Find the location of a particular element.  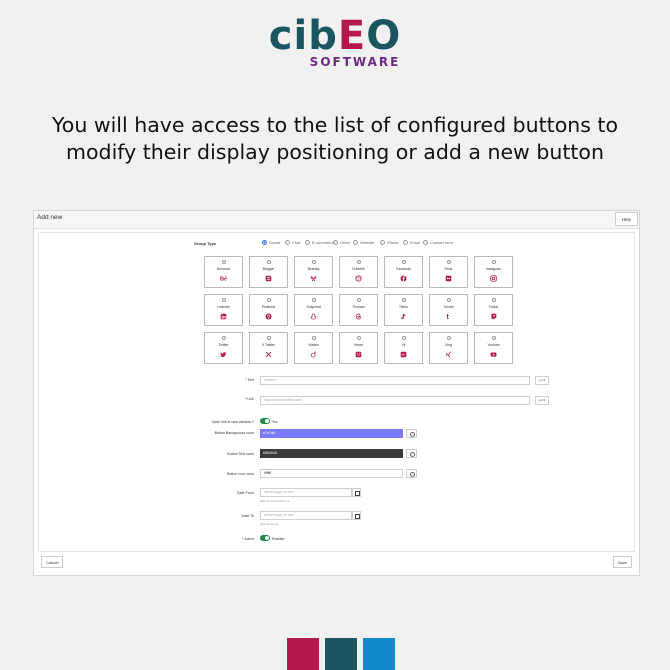

network-name: X Twitter is located at coordinates (268, 345).